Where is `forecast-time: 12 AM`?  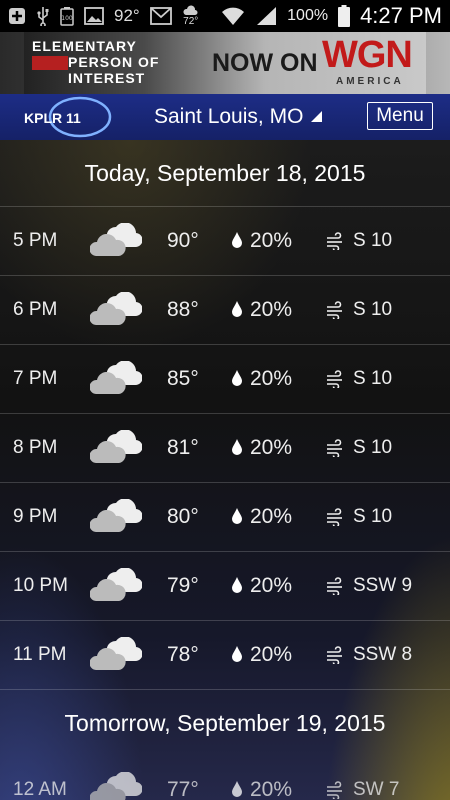
forecast-time: 12 AM is located at coordinates (40, 789).